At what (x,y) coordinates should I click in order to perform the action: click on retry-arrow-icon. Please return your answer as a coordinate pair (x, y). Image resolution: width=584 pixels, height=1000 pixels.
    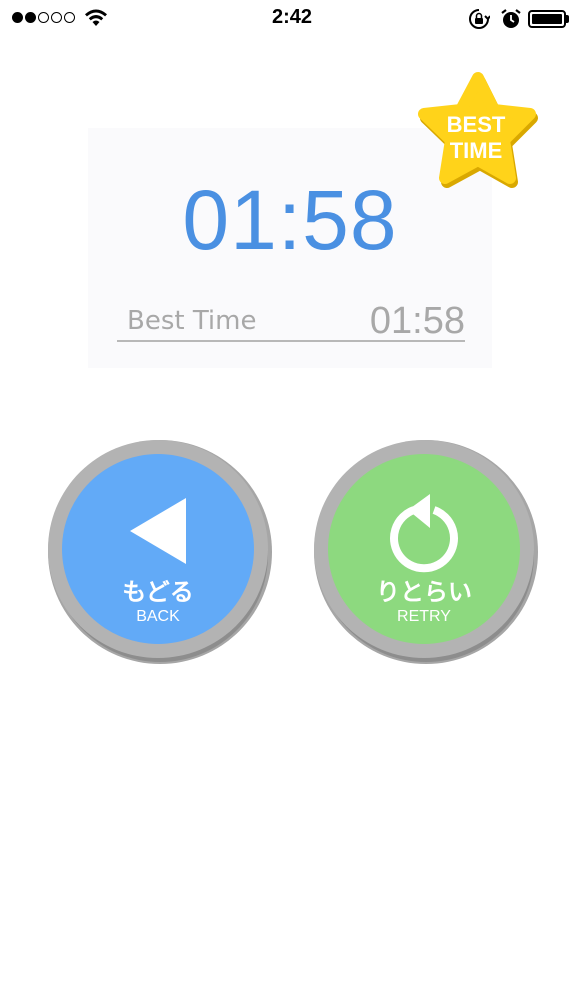
    Looking at the image, I should click on (424, 533).